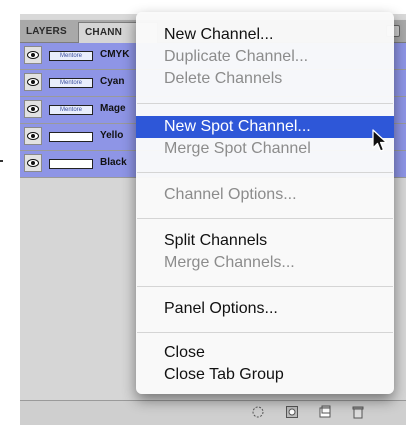 Image resolution: width=406 pixels, height=425 pixels. Describe the element at coordinates (325, 413) in the screenshot. I see `new-channel-icon` at that location.